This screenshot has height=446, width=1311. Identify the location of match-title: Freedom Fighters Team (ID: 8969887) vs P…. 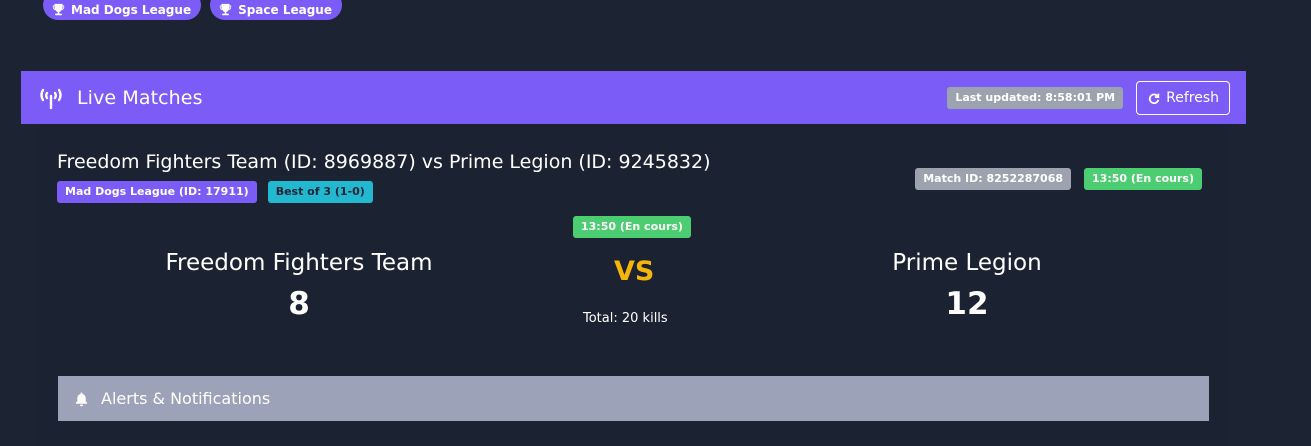
(384, 162).